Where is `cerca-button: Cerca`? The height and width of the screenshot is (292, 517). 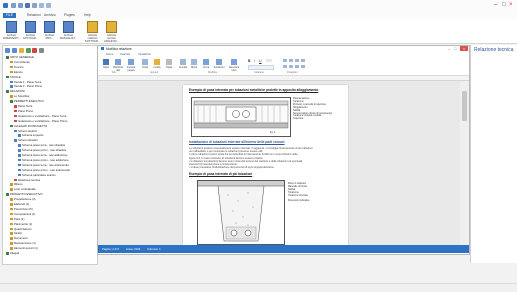 cerca-button: Cerca is located at coordinates (206, 64).